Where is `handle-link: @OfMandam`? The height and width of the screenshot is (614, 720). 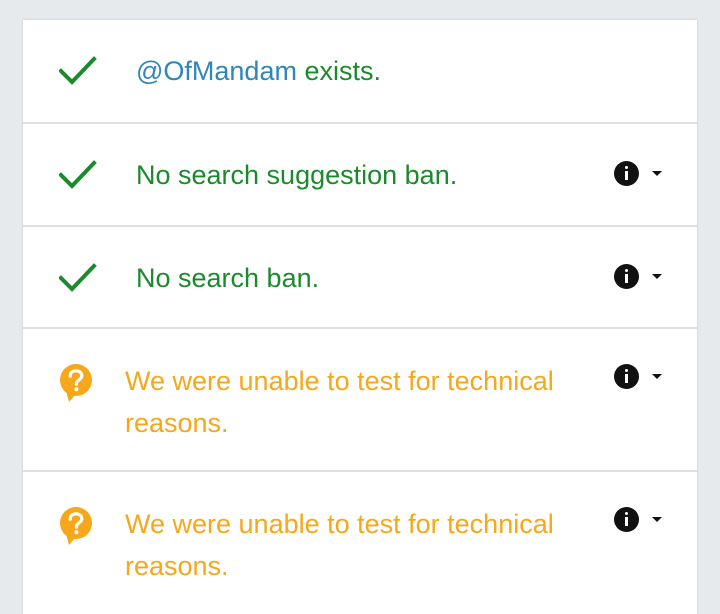 handle-link: @OfMandam is located at coordinates (216, 71).